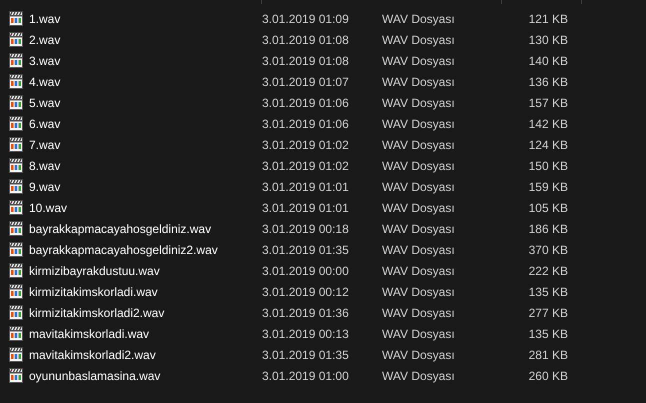 Image resolution: width=646 pixels, height=403 pixels. Describe the element at coordinates (44, 19) in the screenshot. I see `file-name: 1.wav` at that location.